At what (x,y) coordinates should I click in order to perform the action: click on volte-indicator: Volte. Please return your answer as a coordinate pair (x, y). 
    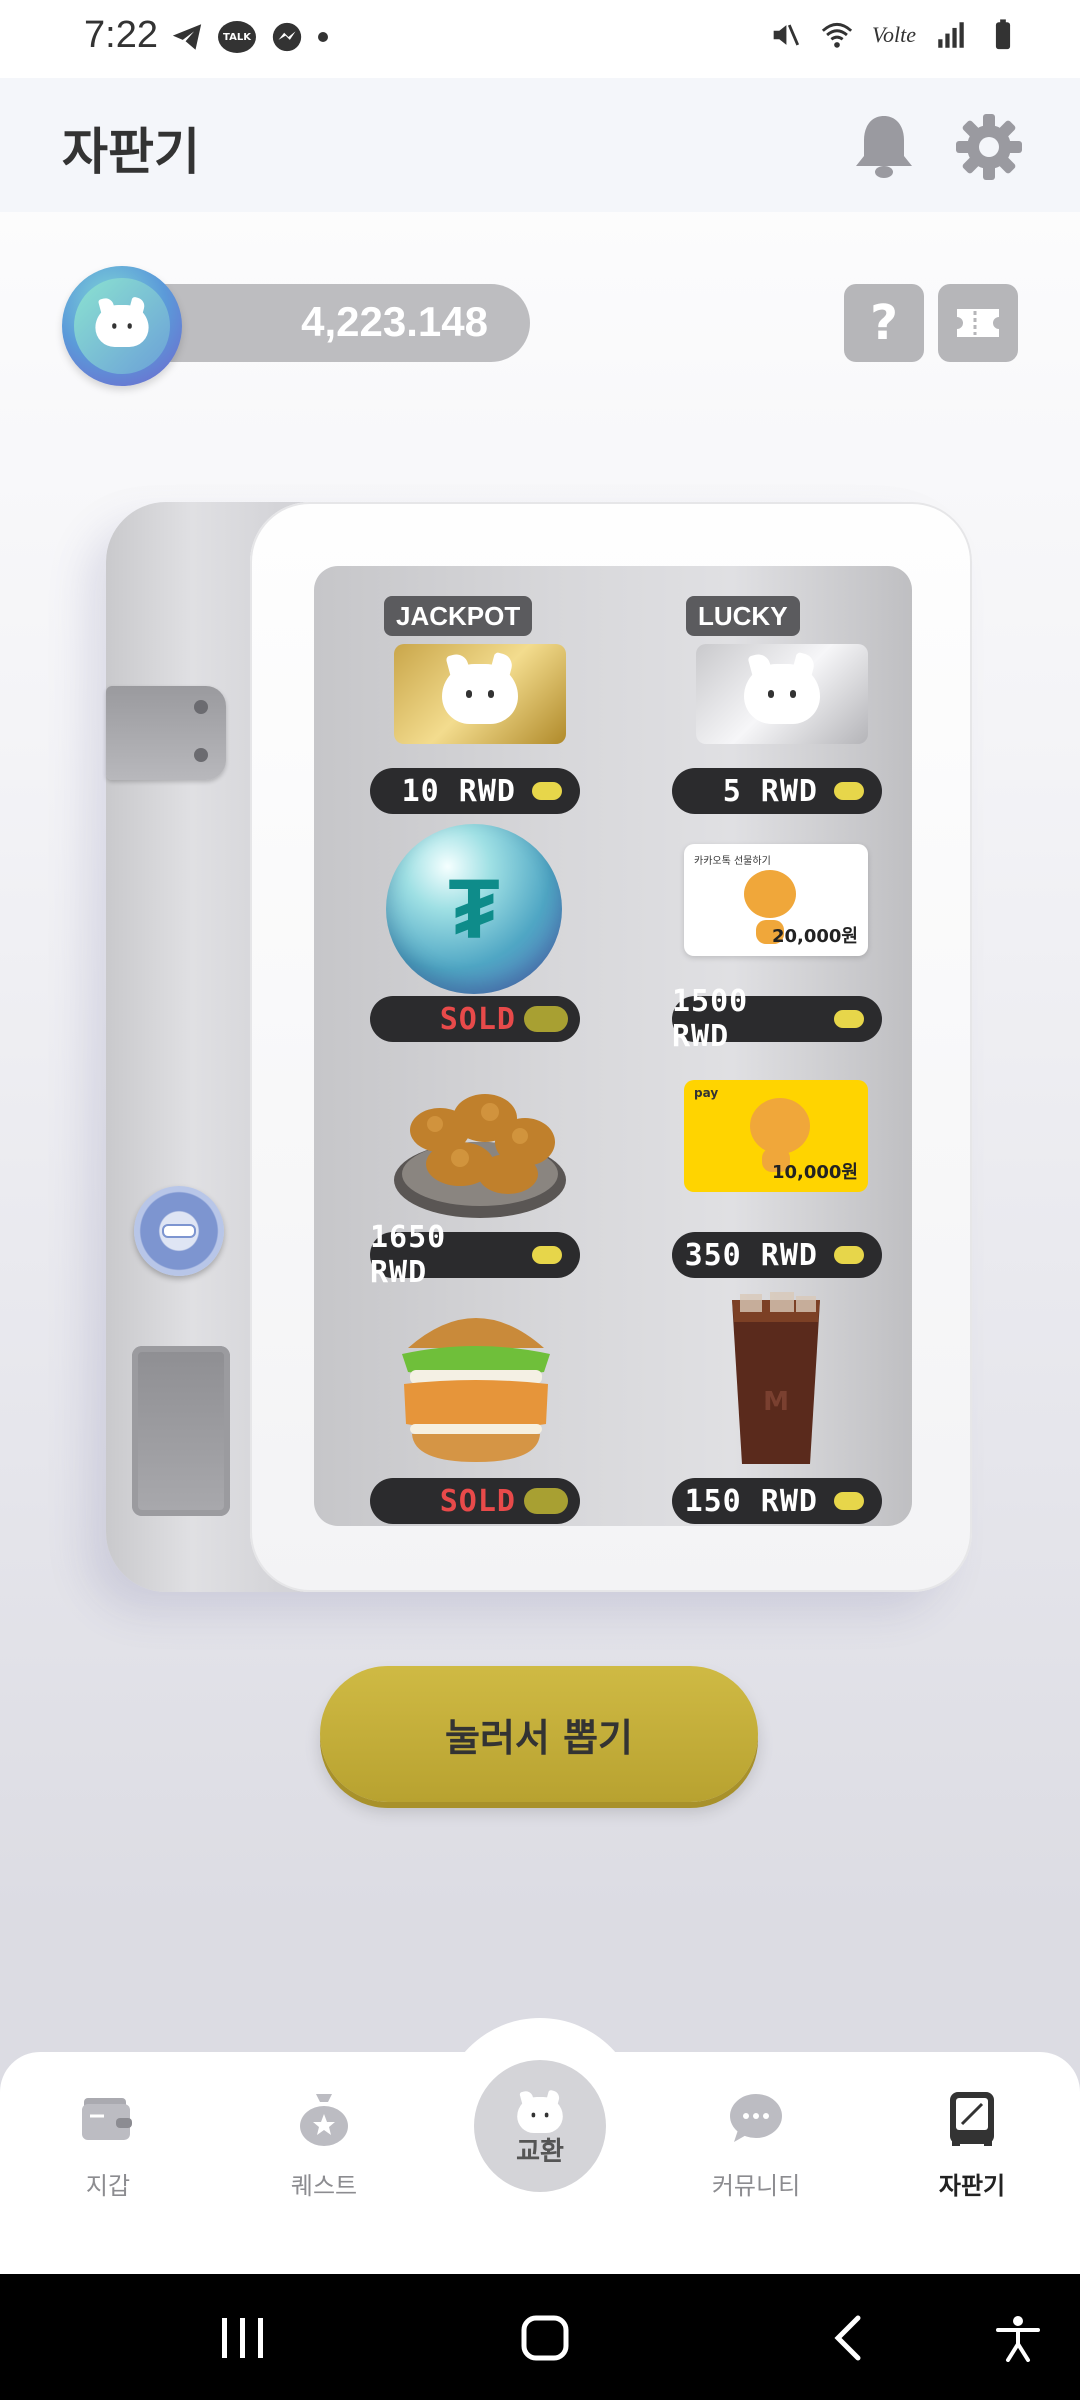
    Looking at the image, I should click on (894, 34).